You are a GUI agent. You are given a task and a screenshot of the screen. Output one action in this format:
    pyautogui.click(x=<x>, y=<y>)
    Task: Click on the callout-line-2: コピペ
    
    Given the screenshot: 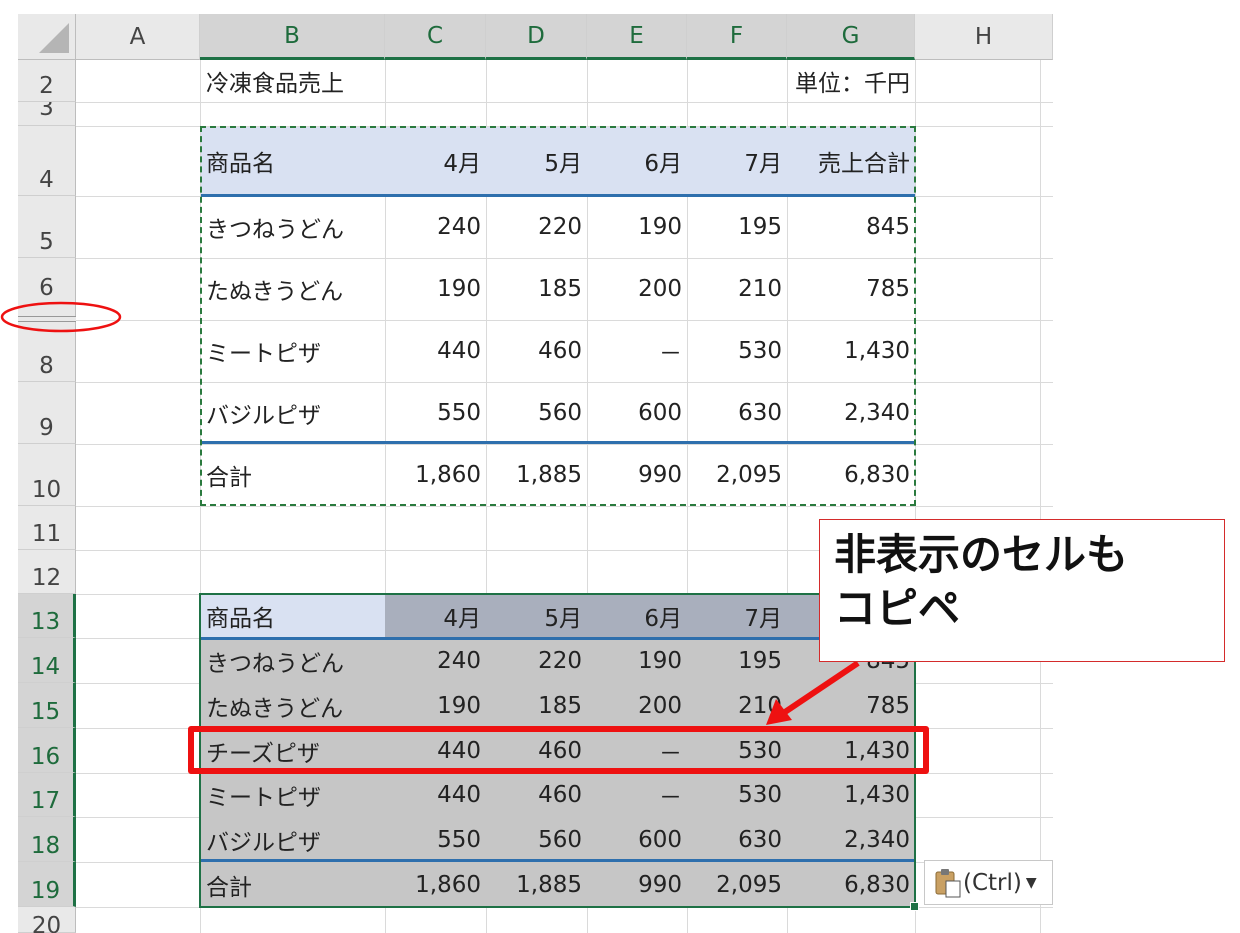 What is the action you would take?
    pyautogui.click(x=897, y=608)
    